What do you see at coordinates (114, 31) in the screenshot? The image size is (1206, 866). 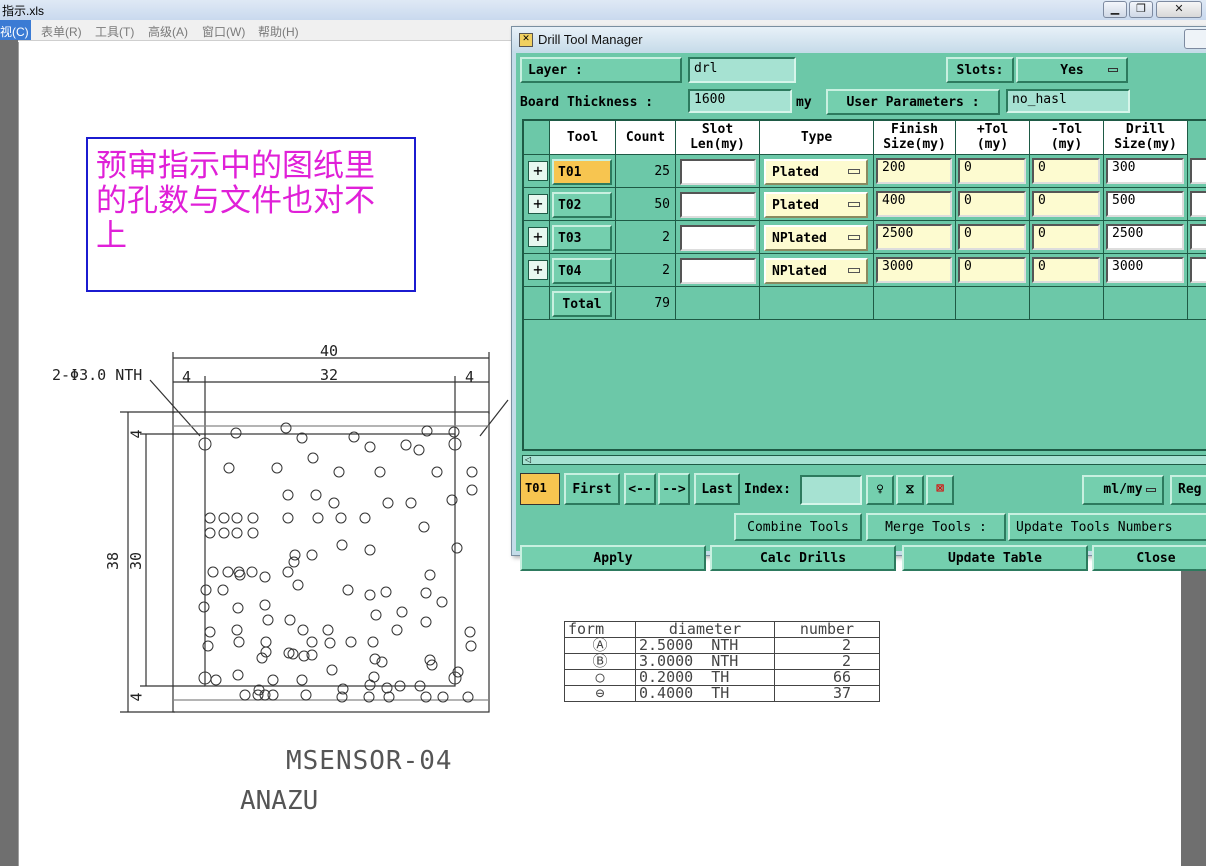 I see `menu-tools: 工具(T)` at bounding box center [114, 31].